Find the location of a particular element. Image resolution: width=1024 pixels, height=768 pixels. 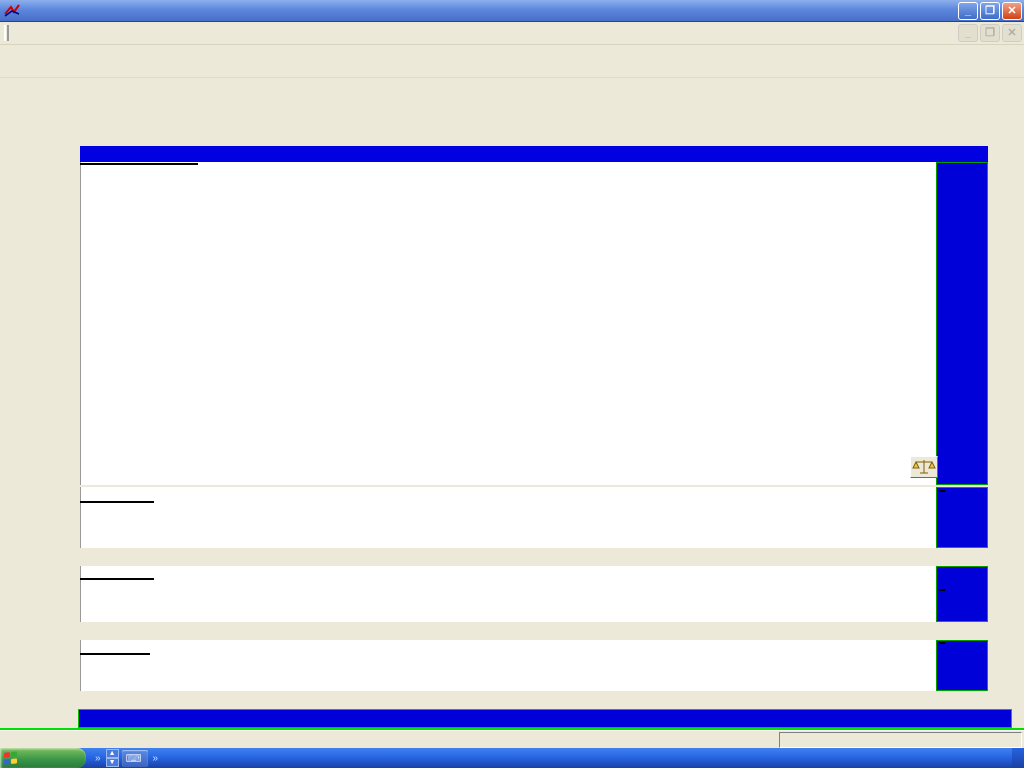

price-info-box is located at coordinates (139, 164).